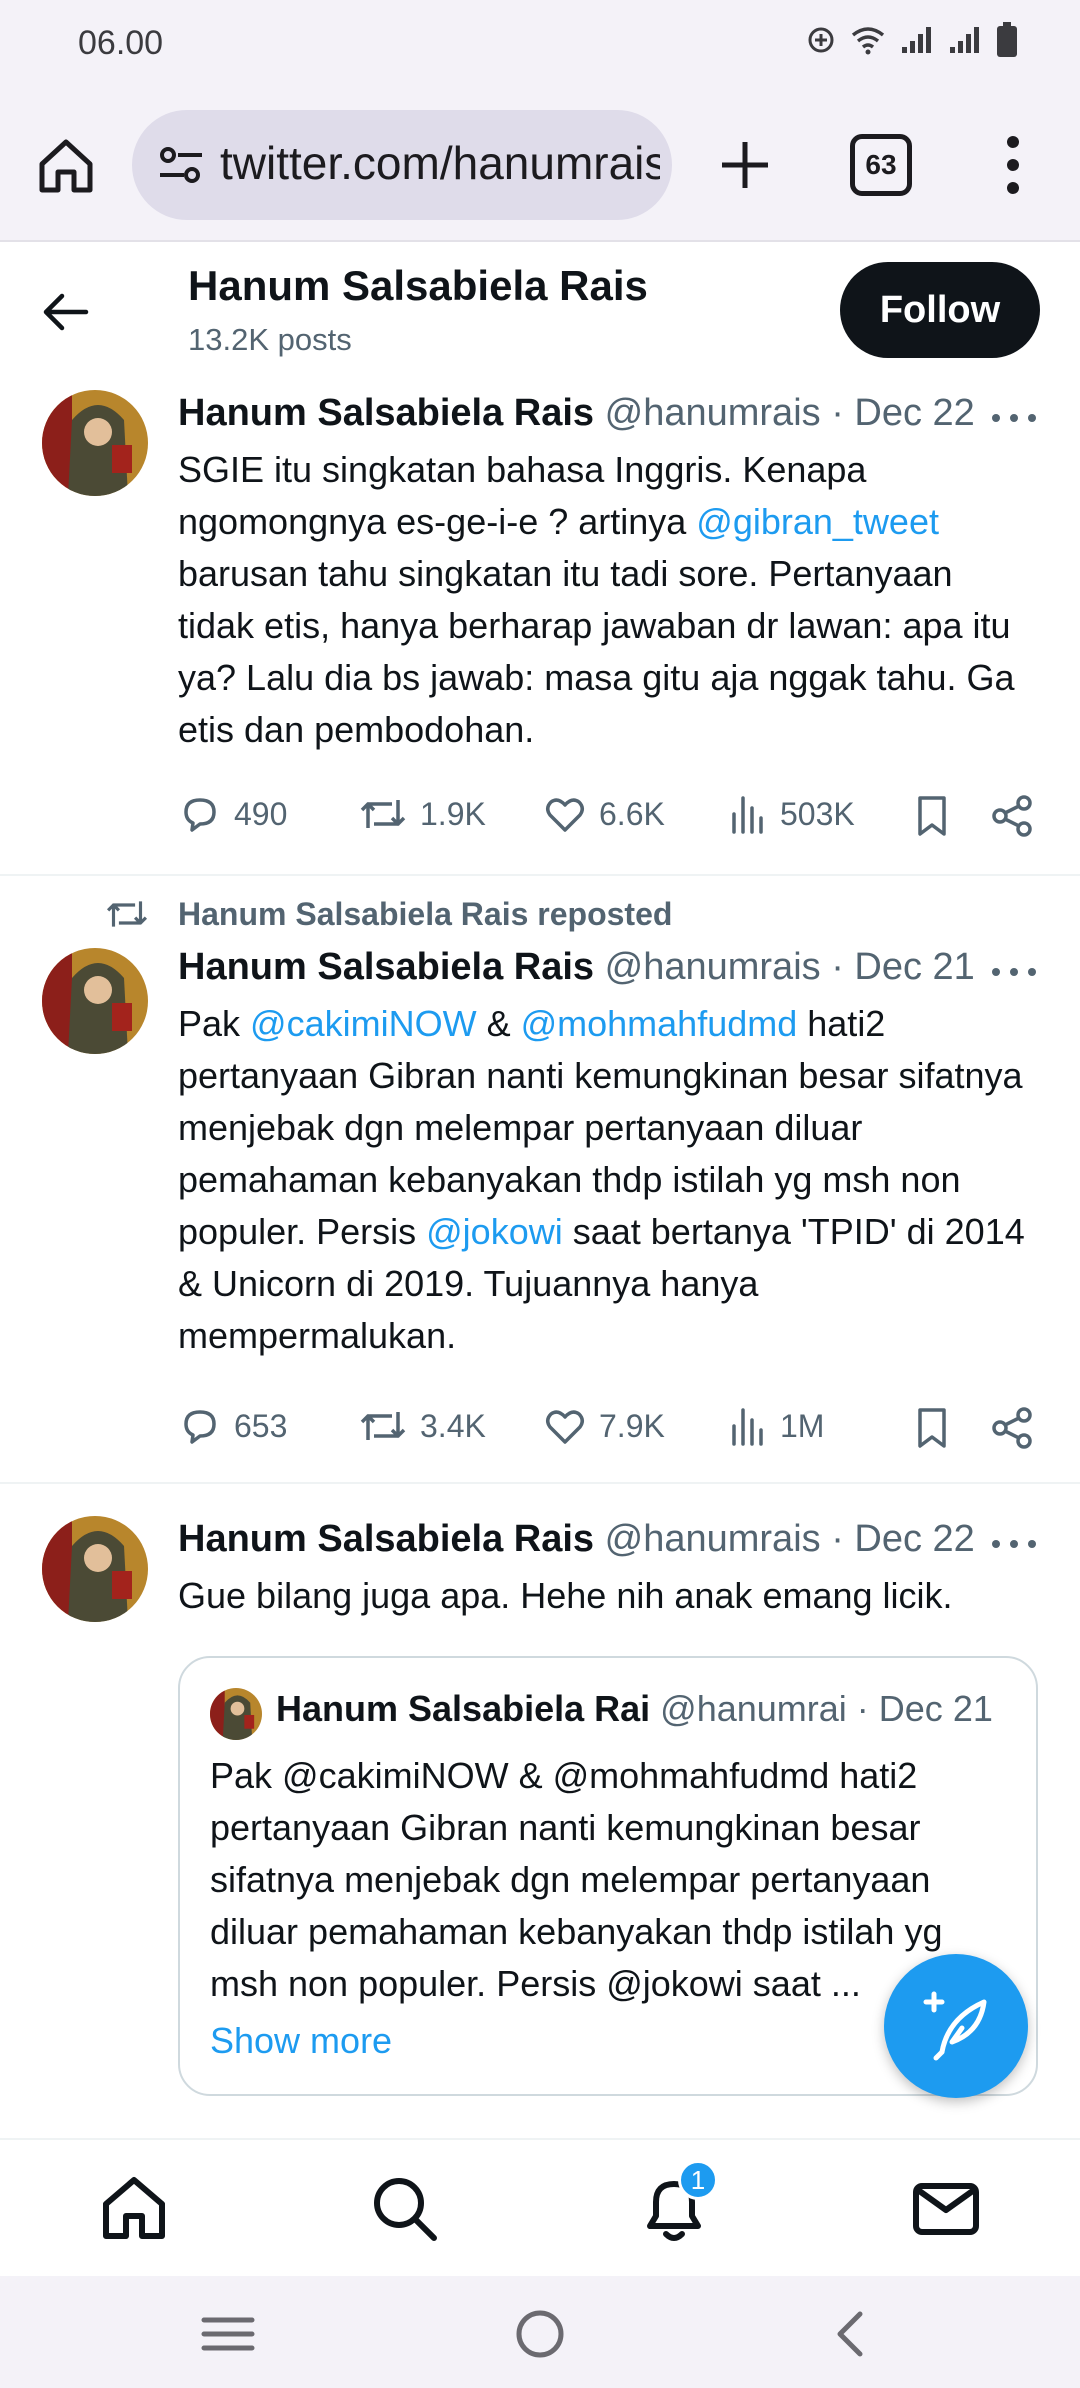 This screenshot has height=2388, width=1080. I want to click on tweet-actions: 490 1.9K 6.6K 503K, so click(608, 817).